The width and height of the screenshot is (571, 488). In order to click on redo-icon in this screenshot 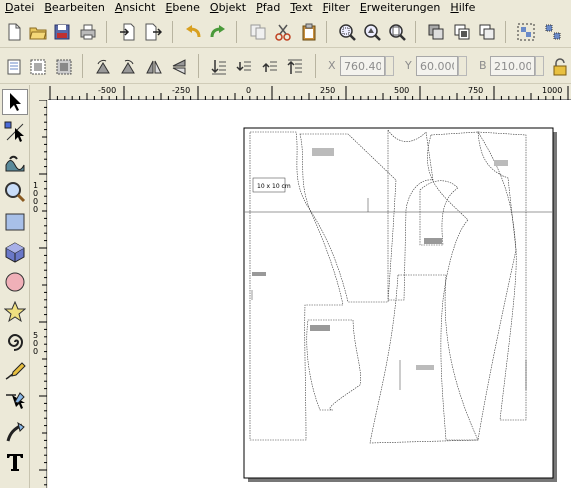, I will do `click(218, 32)`.